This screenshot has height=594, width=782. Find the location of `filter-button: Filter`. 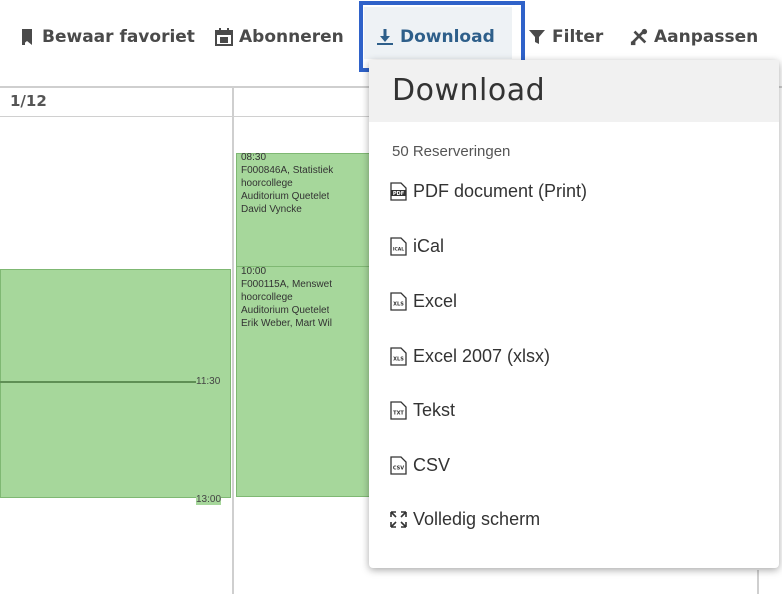

filter-button: Filter is located at coordinates (565, 37).